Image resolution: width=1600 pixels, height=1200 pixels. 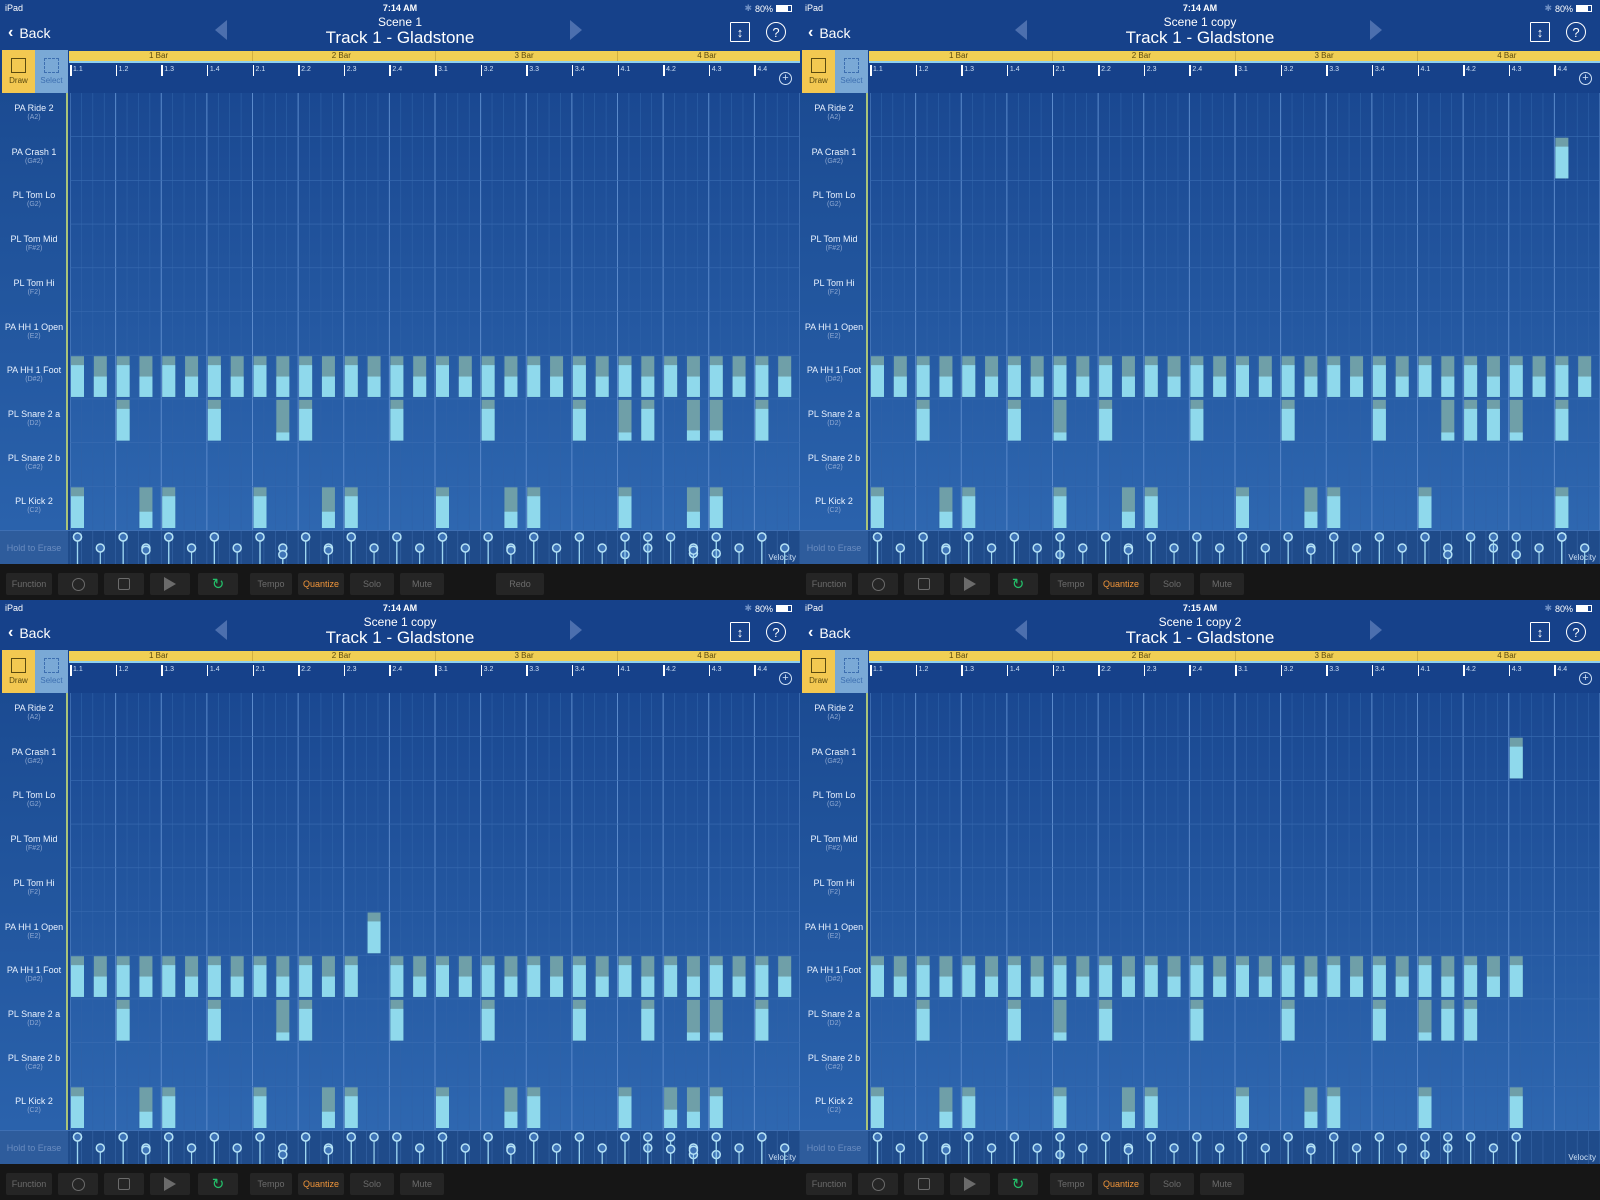 What do you see at coordinates (18, 71) in the screenshot?
I see `draw-tool-button: Draw` at bounding box center [18, 71].